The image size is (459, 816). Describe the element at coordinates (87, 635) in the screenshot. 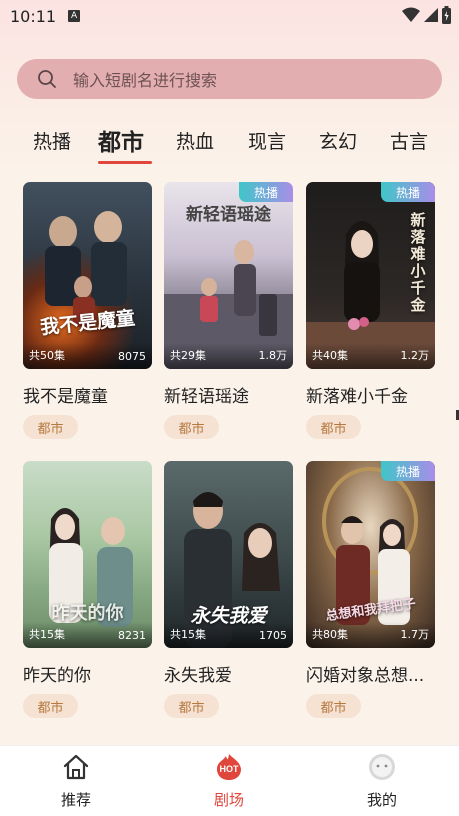

I see `poster-meta: 共15集 8231` at that location.